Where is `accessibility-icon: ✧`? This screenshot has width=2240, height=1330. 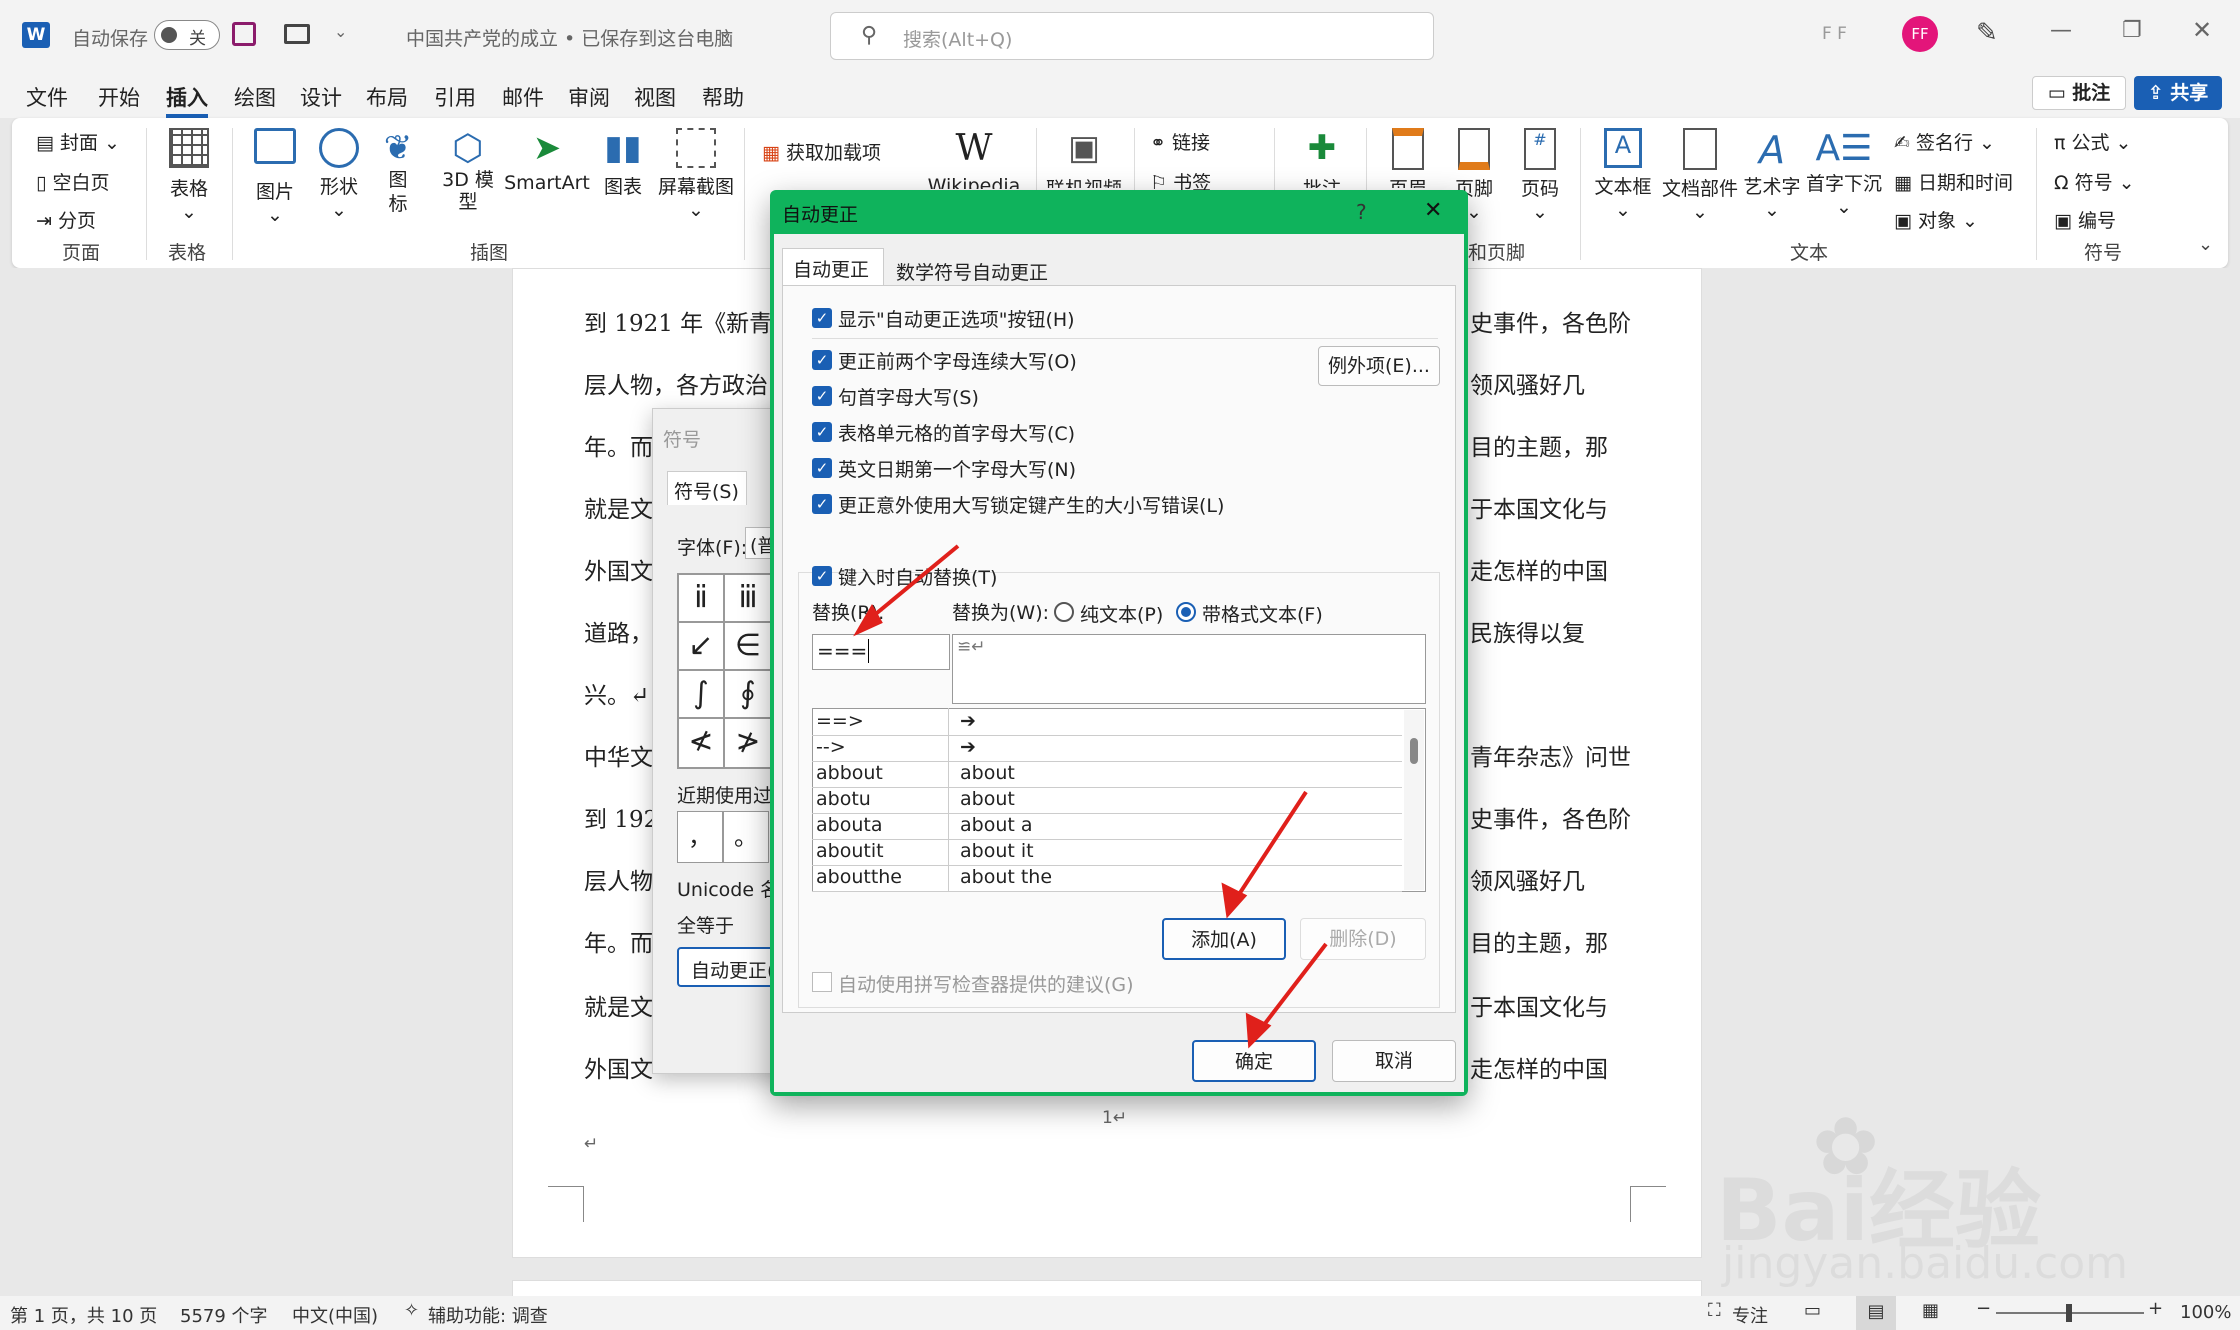
accessibility-icon: ✧ is located at coordinates (412, 1310).